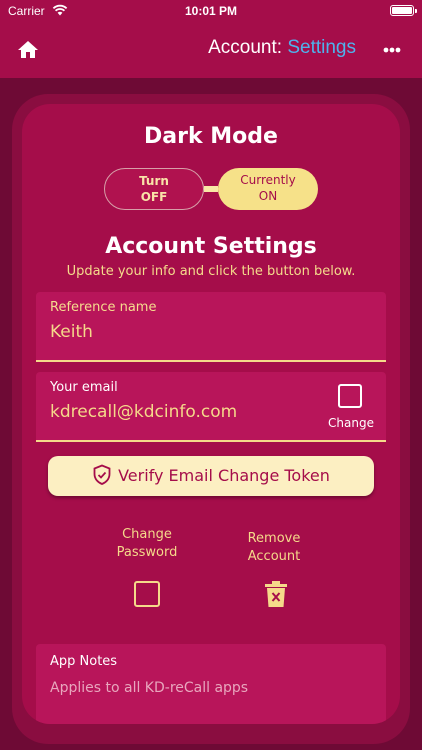 This screenshot has width=422, height=750. I want to click on page-title-prefix: Account:, so click(245, 47).